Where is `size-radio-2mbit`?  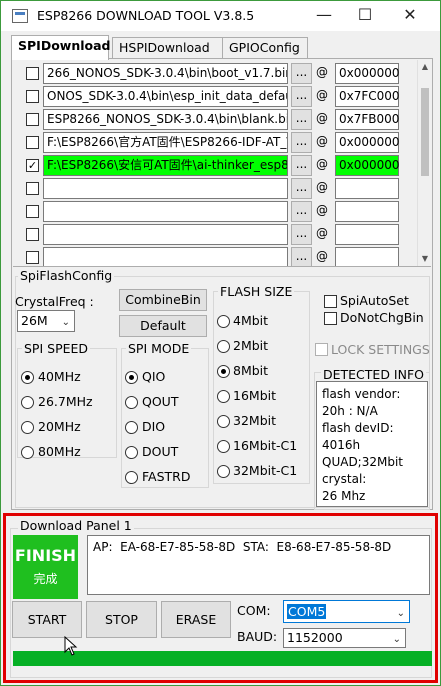
size-radio-2mbit is located at coordinates (223, 346).